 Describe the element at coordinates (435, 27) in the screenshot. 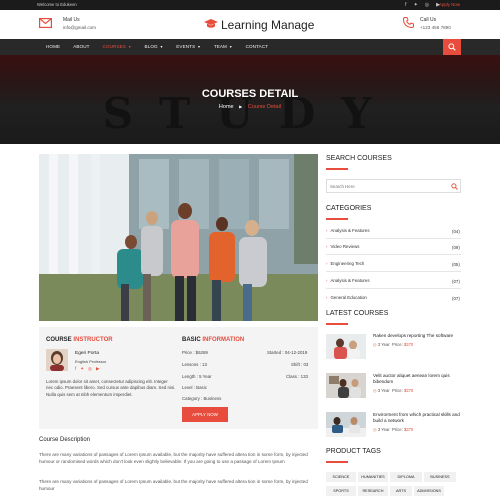

I see `call-value: +123 456 7890` at that location.